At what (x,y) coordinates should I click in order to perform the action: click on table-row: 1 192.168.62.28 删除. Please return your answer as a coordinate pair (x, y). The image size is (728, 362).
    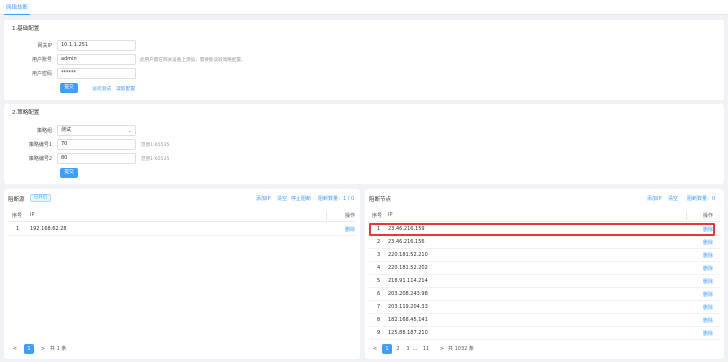
    Looking at the image, I should click on (182, 229).